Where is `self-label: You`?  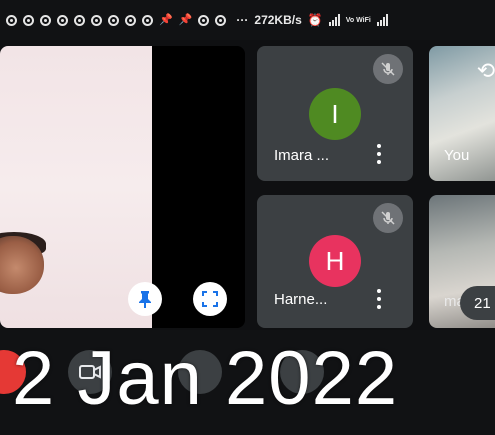 self-label: You is located at coordinates (457, 155).